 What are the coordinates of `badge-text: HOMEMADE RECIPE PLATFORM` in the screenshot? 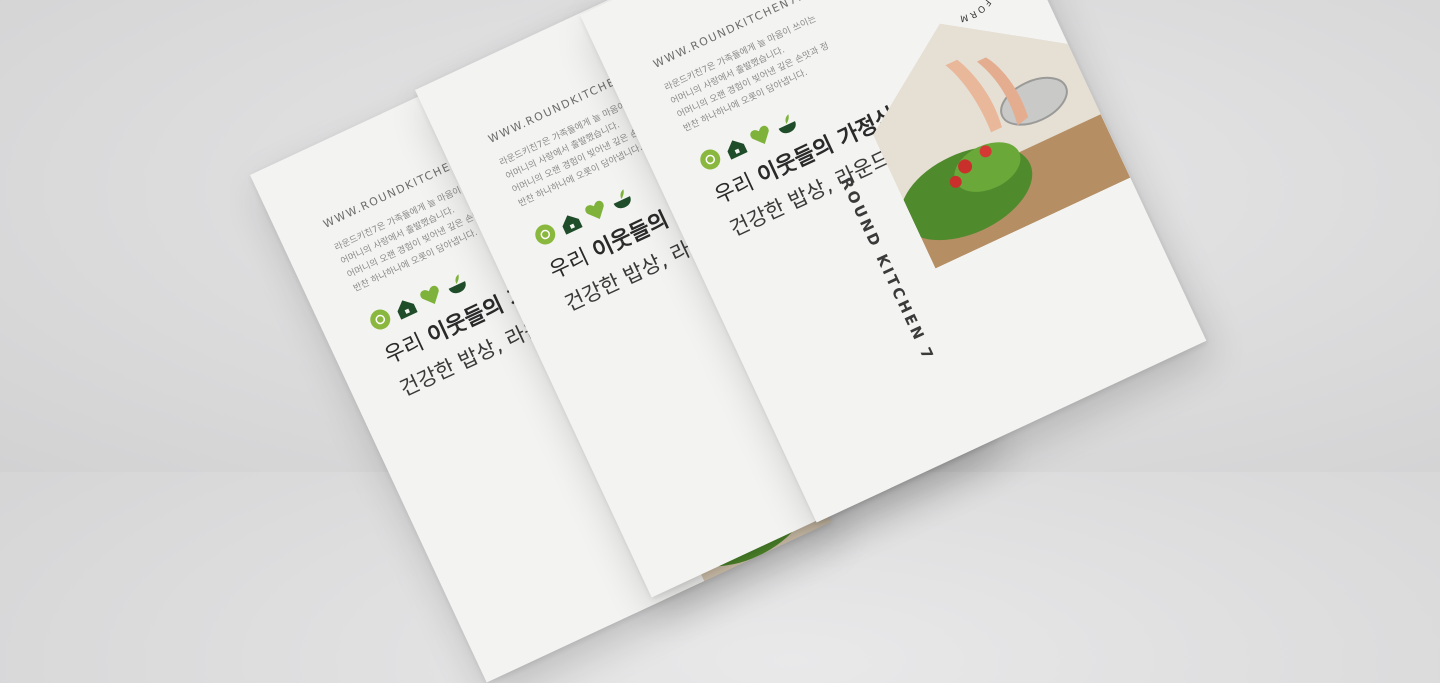 It's located at (955, 19).